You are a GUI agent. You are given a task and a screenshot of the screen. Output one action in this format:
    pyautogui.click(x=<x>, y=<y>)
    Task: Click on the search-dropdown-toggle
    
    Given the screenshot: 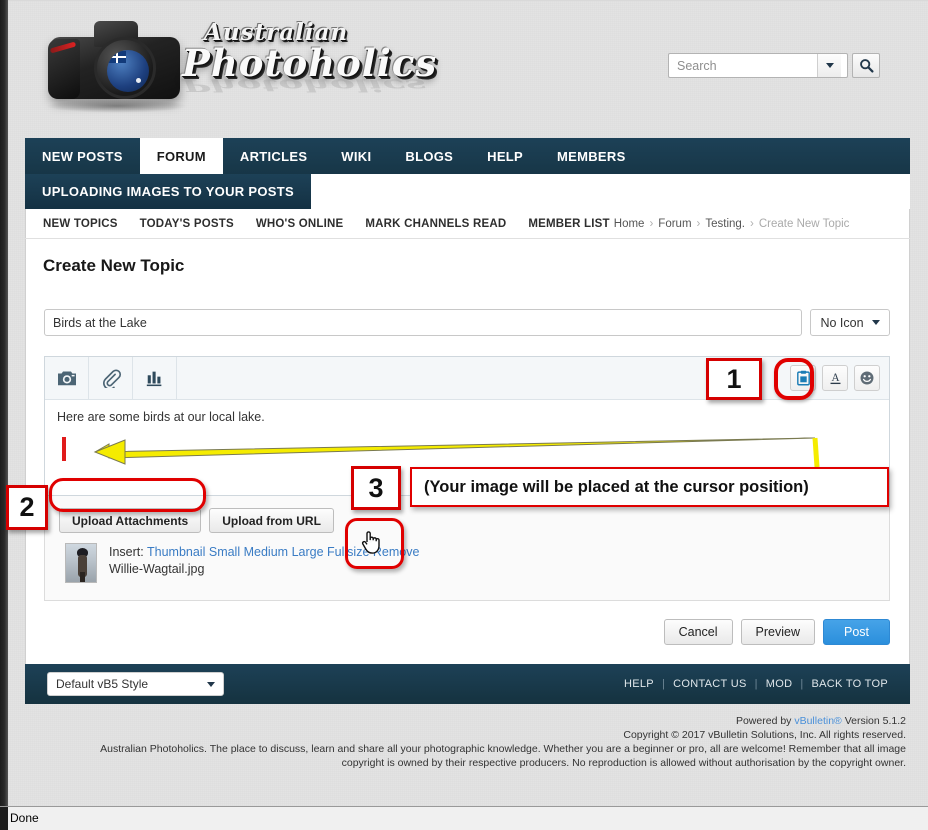 What is the action you would take?
    pyautogui.click(x=829, y=65)
    